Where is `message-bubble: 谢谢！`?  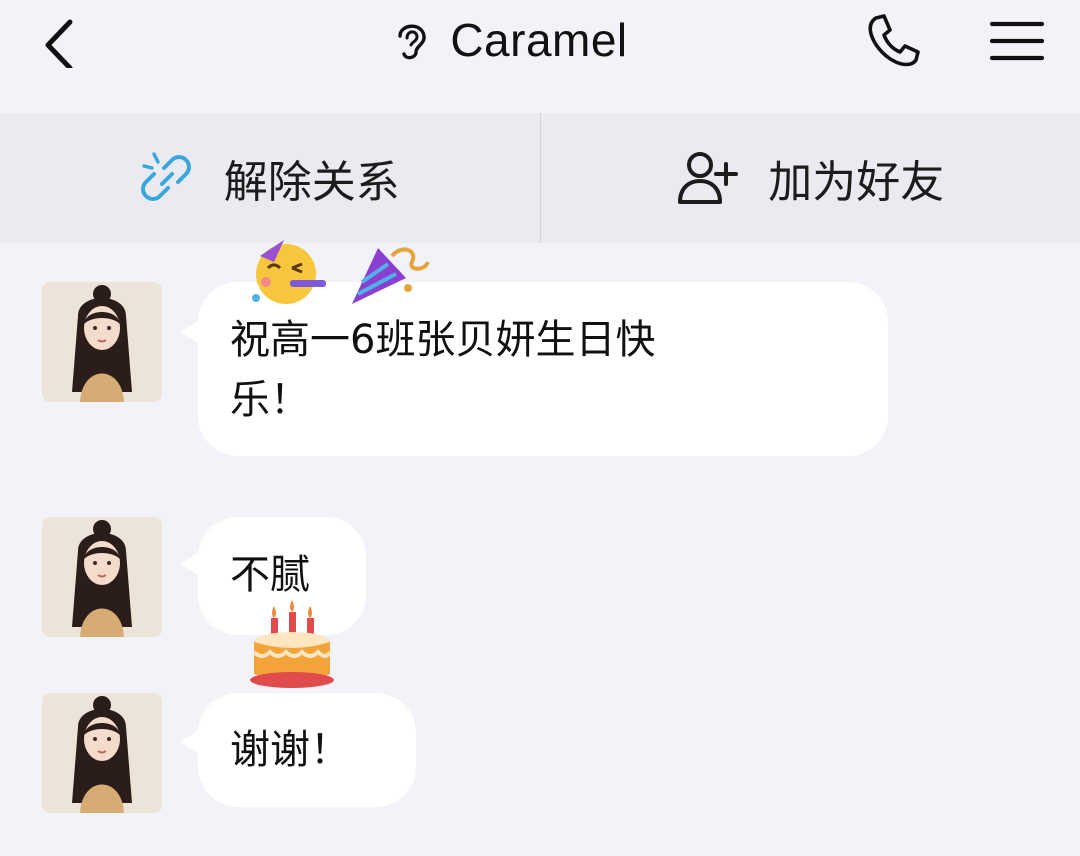
message-bubble: 谢谢！ is located at coordinates (307, 750).